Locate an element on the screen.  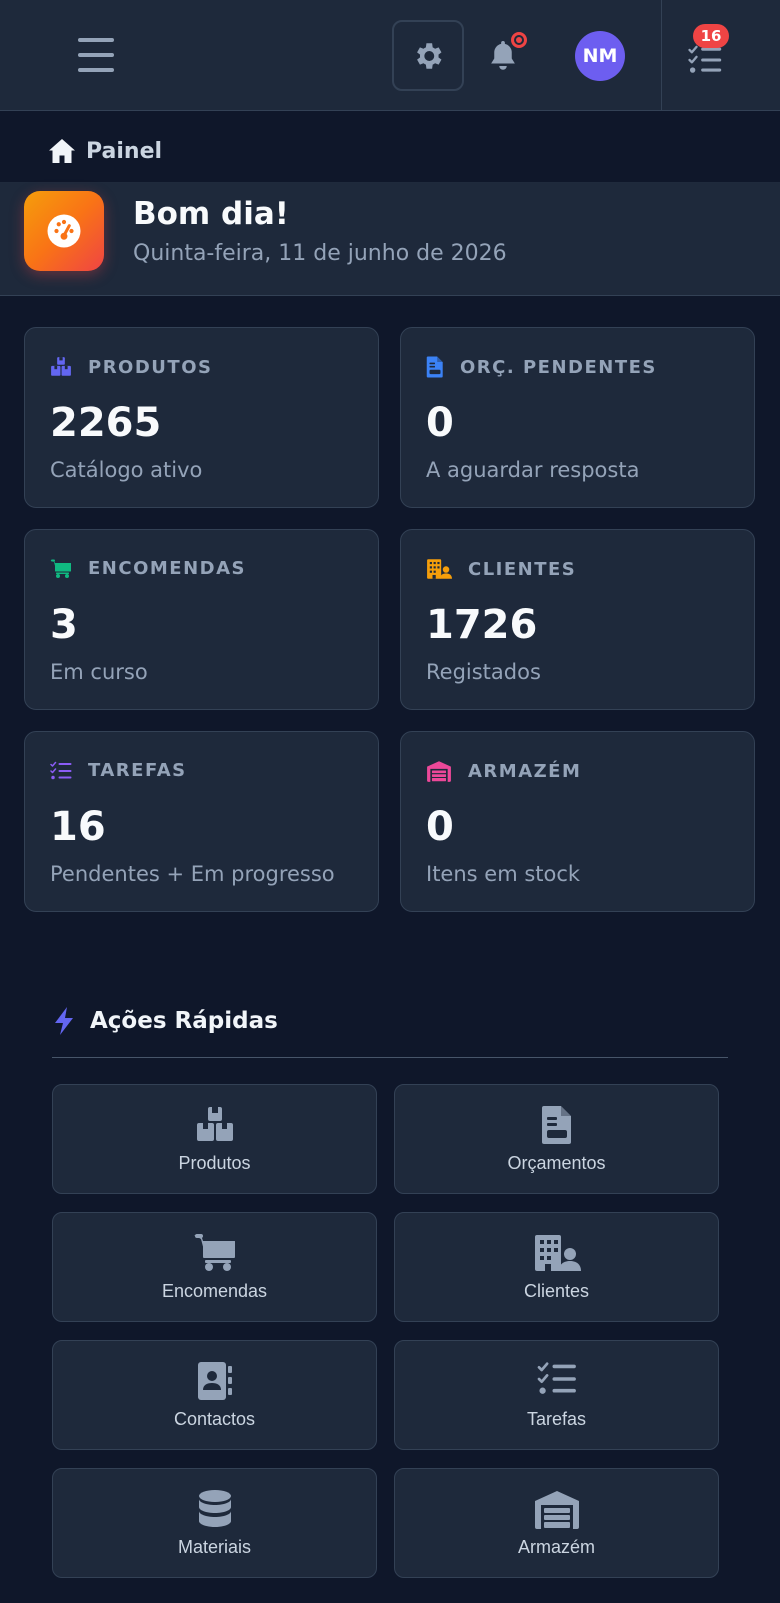
quick-actions-title: Ações Rápidas is located at coordinates (184, 1021).